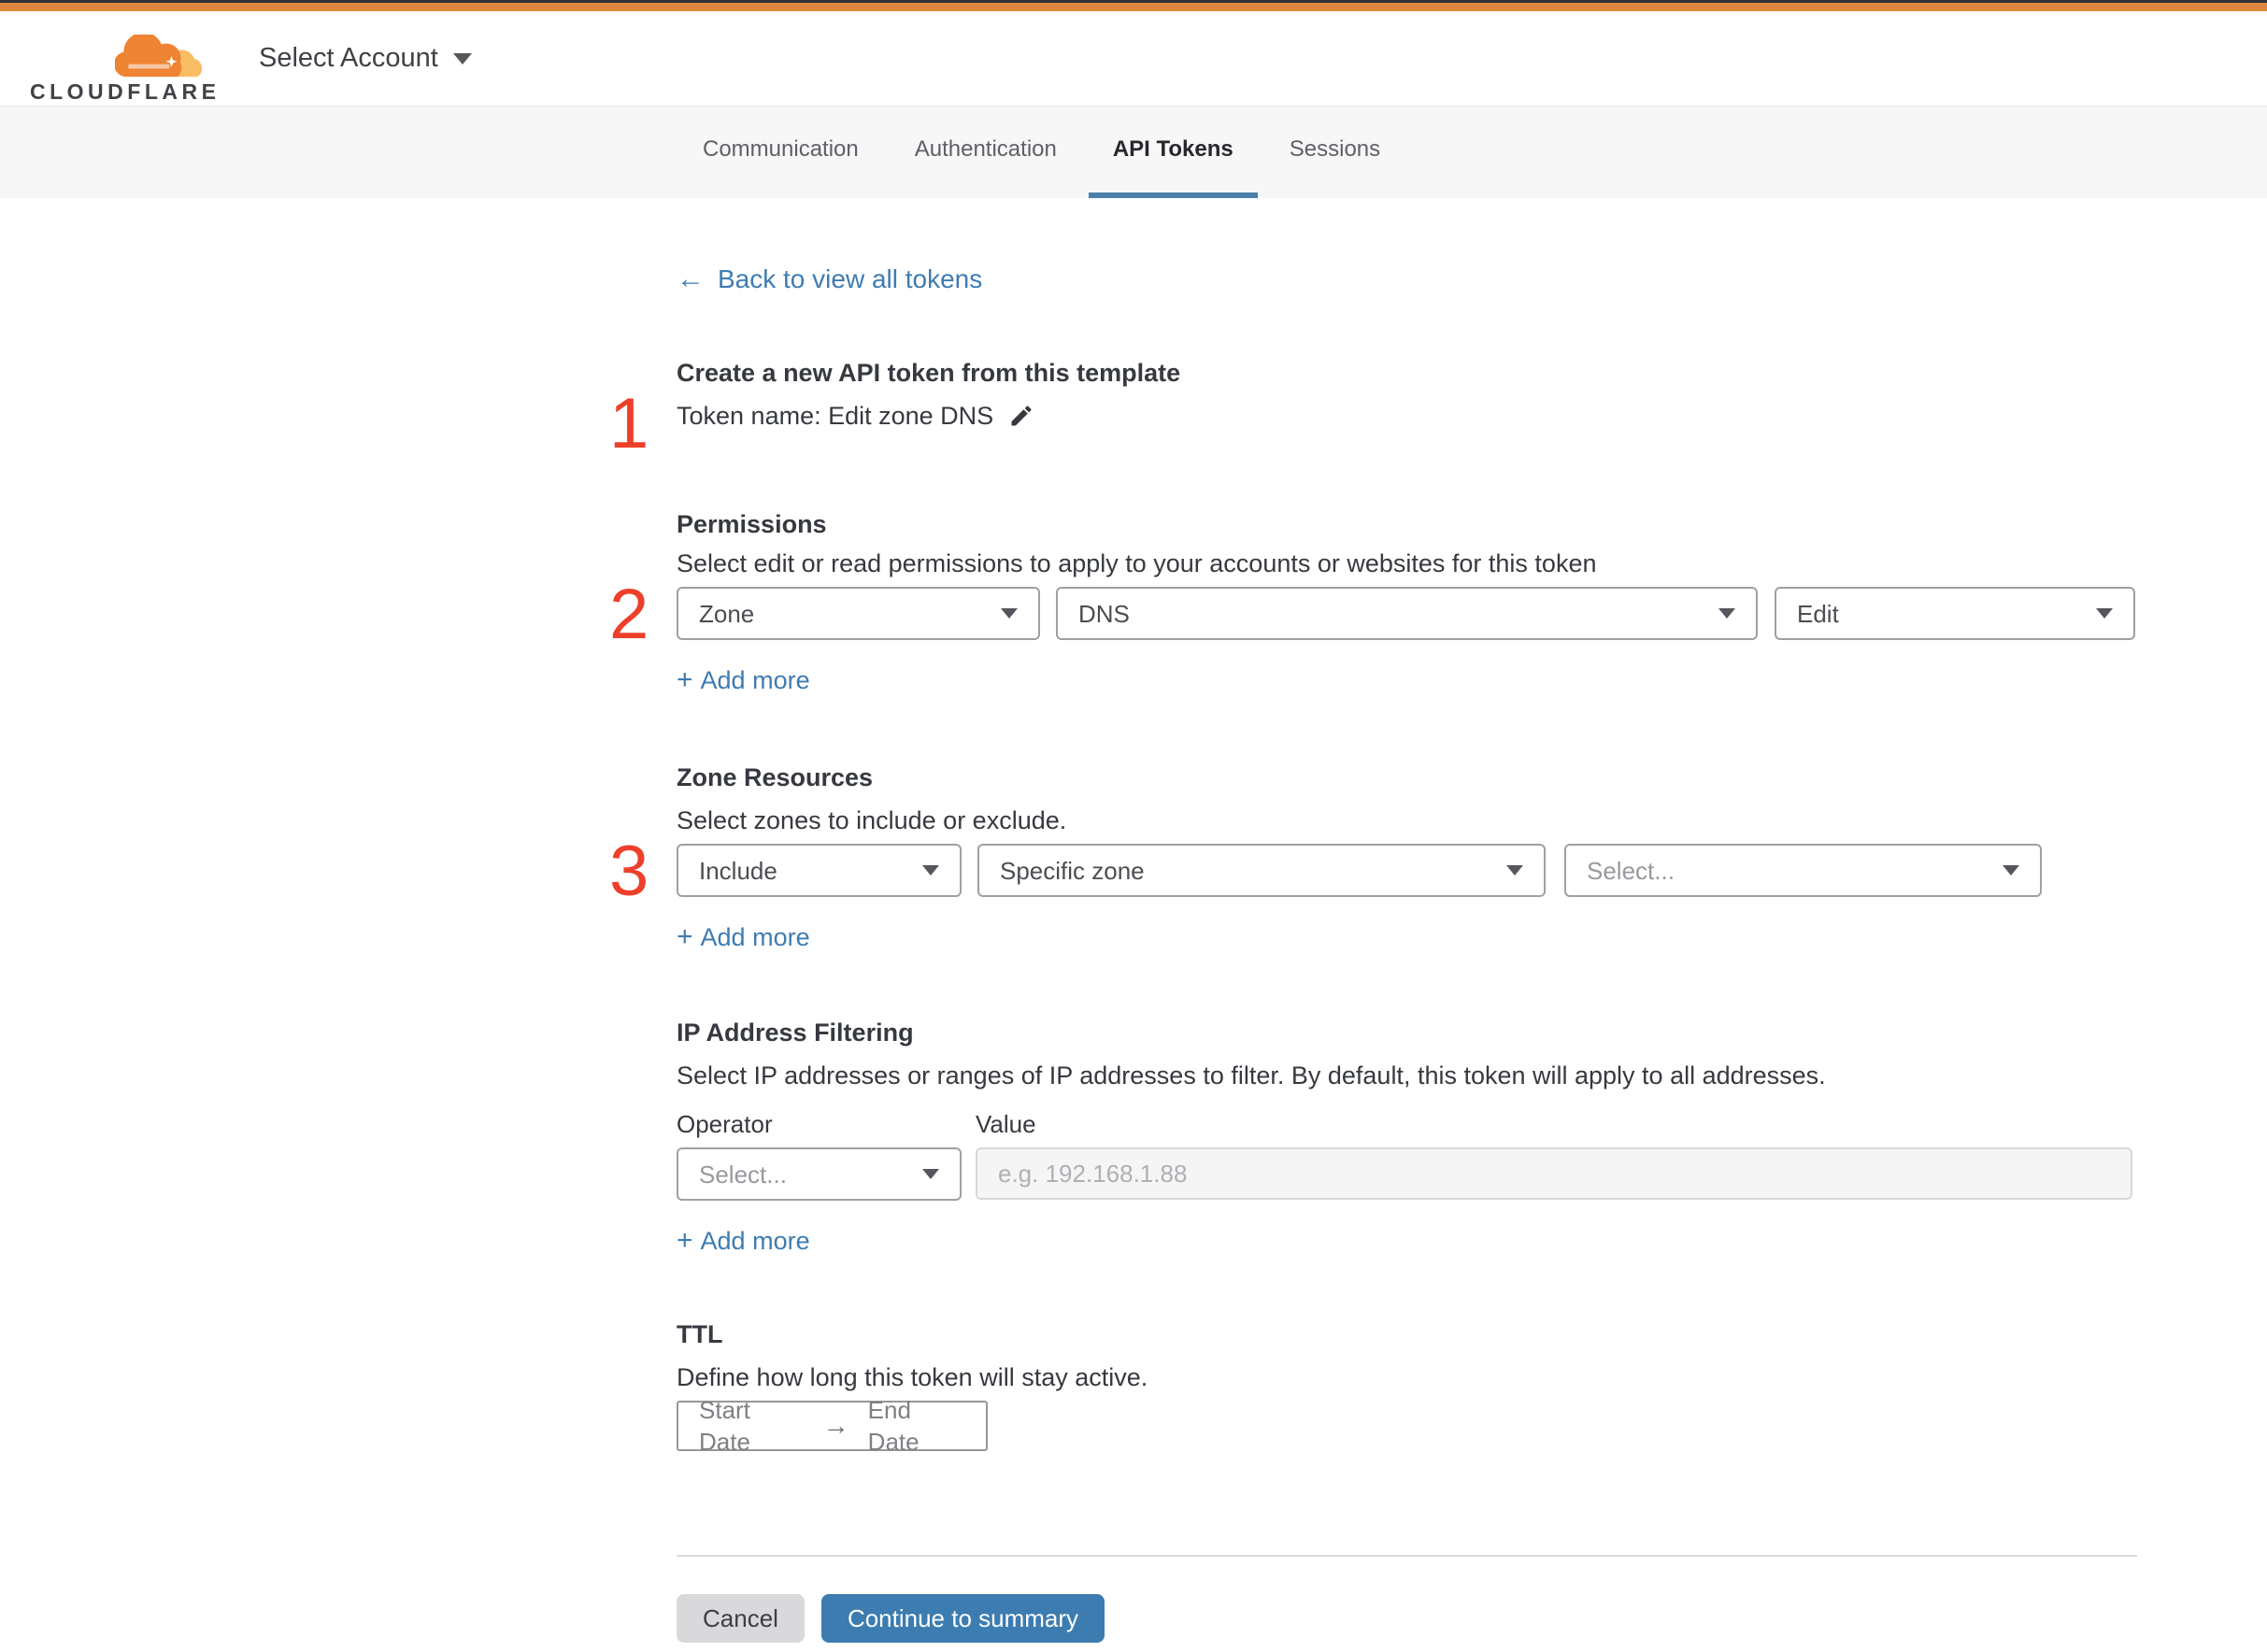 The height and width of the screenshot is (1652, 2267). What do you see at coordinates (1006, 1124) in the screenshot?
I see `value-label: Value` at bounding box center [1006, 1124].